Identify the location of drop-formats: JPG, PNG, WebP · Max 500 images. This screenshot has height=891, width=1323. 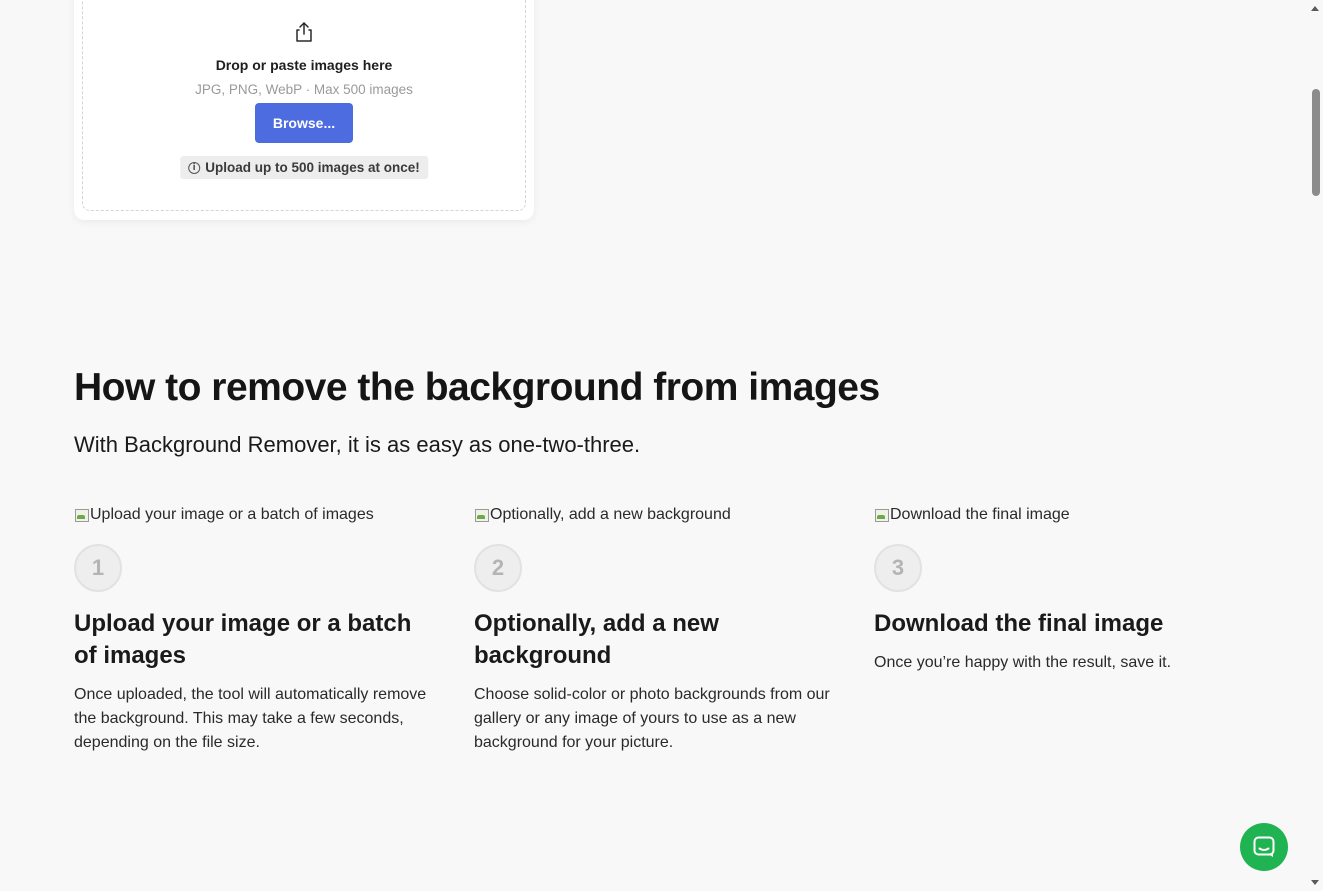
(304, 89).